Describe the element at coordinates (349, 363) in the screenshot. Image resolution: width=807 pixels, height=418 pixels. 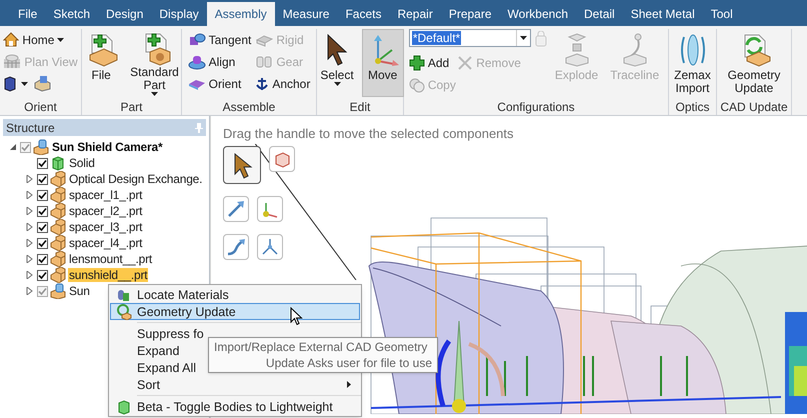
I see `tooltip-text: Update Asks user for file to use` at that location.